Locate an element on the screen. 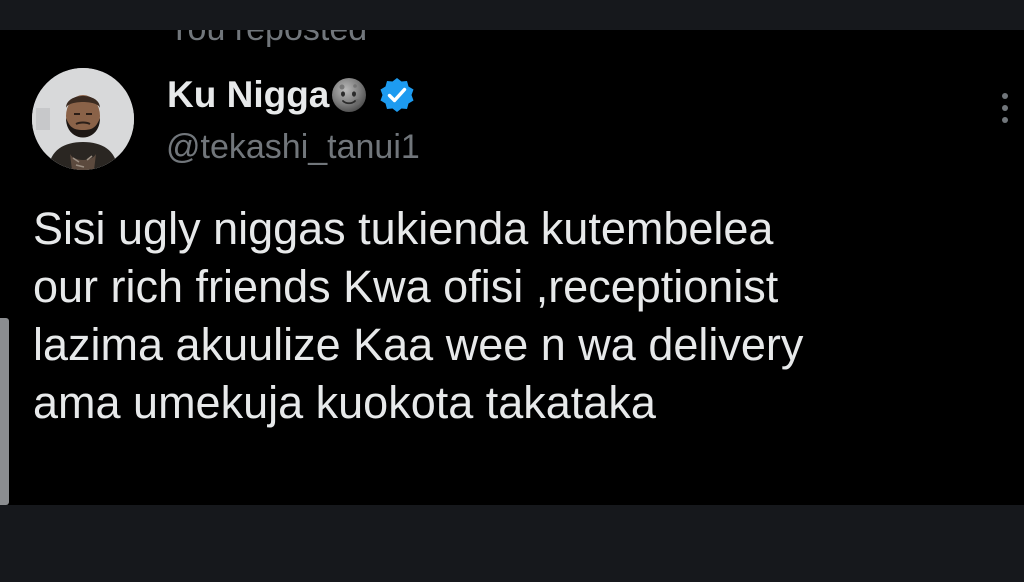 This screenshot has width=1024, height=582. bottom-bar is located at coordinates (512, 543).